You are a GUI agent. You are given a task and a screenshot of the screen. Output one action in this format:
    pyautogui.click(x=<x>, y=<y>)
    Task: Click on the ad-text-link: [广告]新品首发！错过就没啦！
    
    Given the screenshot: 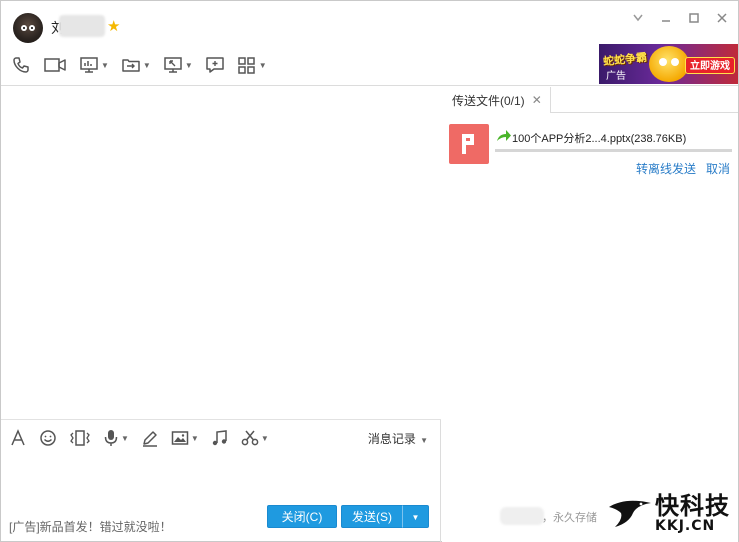 What is the action you would take?
    pyautogui.click(x=90, y=526)
    